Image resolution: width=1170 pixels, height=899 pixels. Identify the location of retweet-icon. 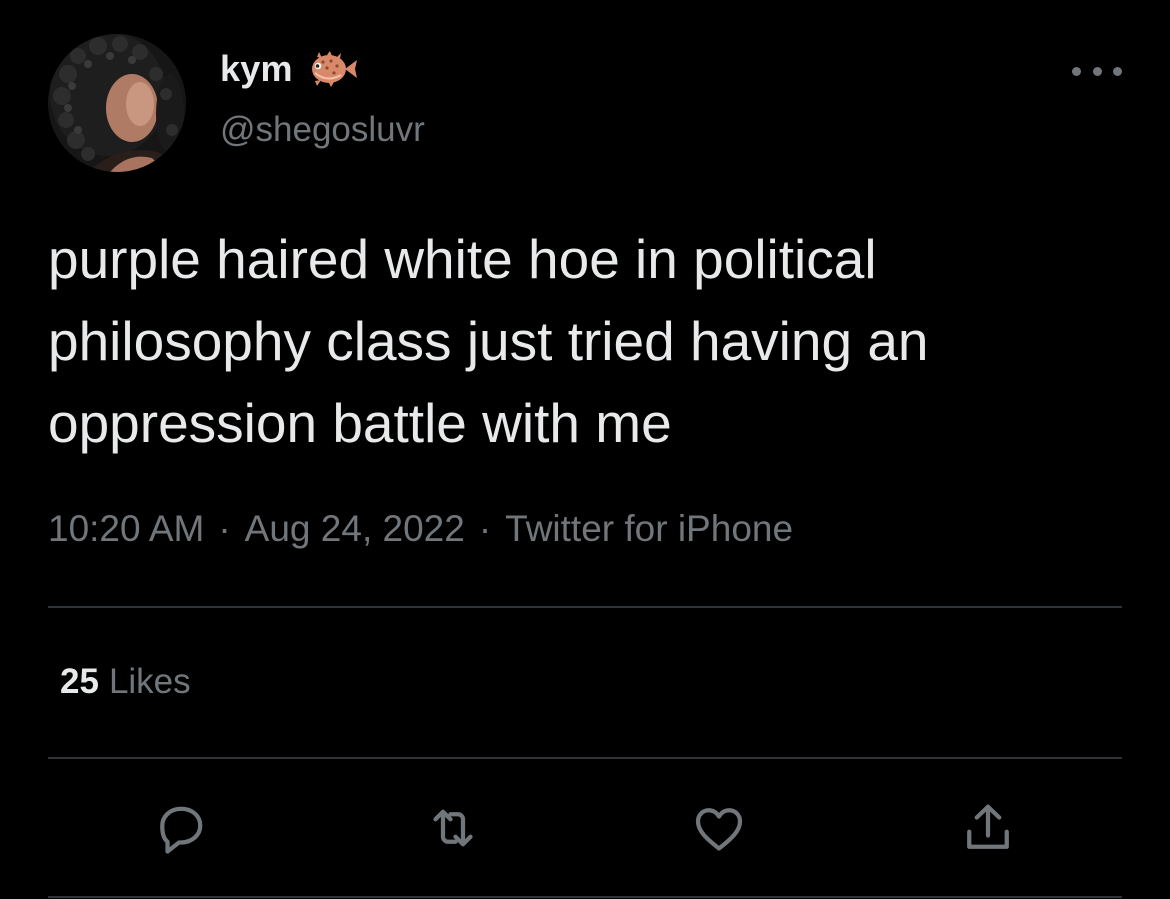
(453, 828).